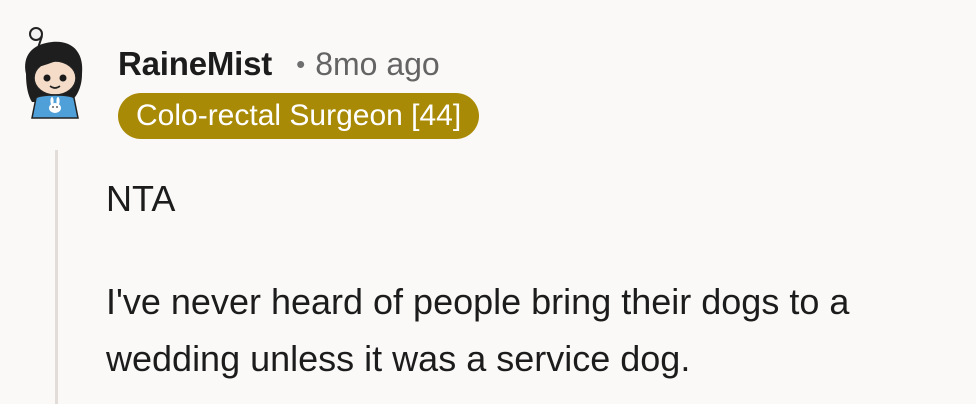  What do you see at coordinates (299, 116) in the screenshot?
I see `user-flair-badge: Colo-rectal Surgeon [44]` at bounding box center [299, 116].